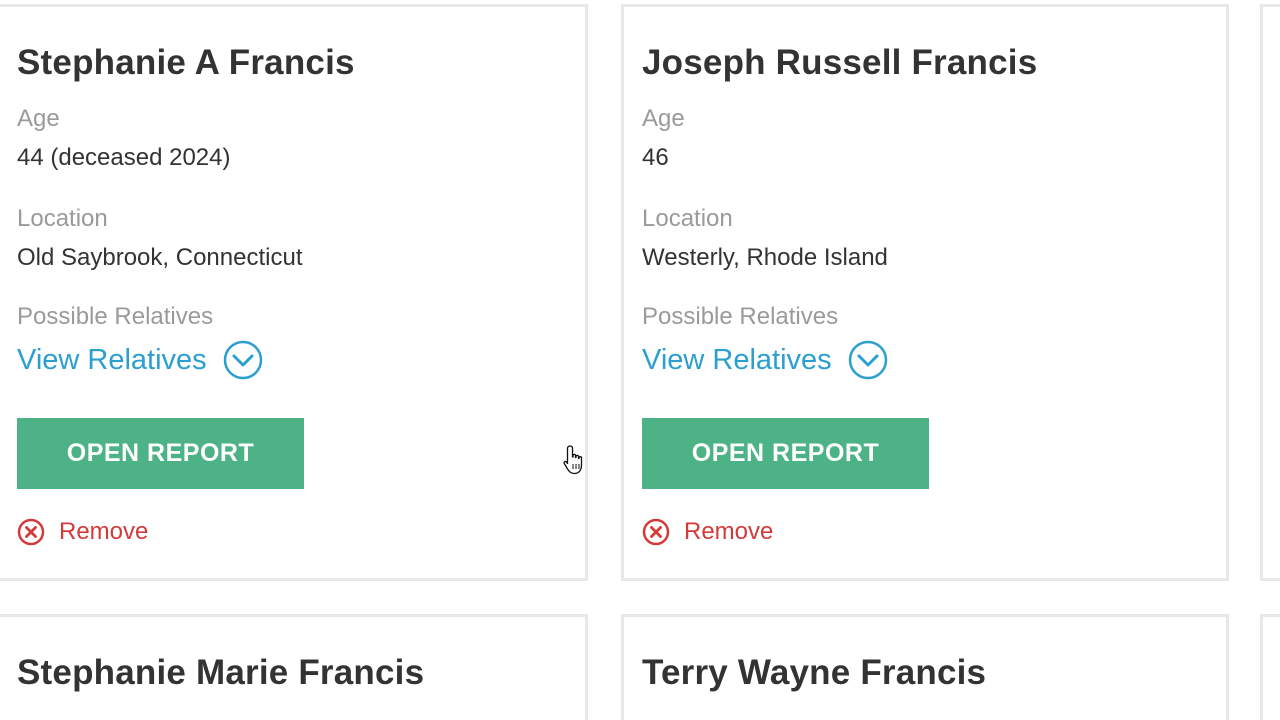  What do you see at coordinates (840, 62) in the screenshot?
I see `person-name: Joseph Russell Francis` at bounding box center [840, 62].